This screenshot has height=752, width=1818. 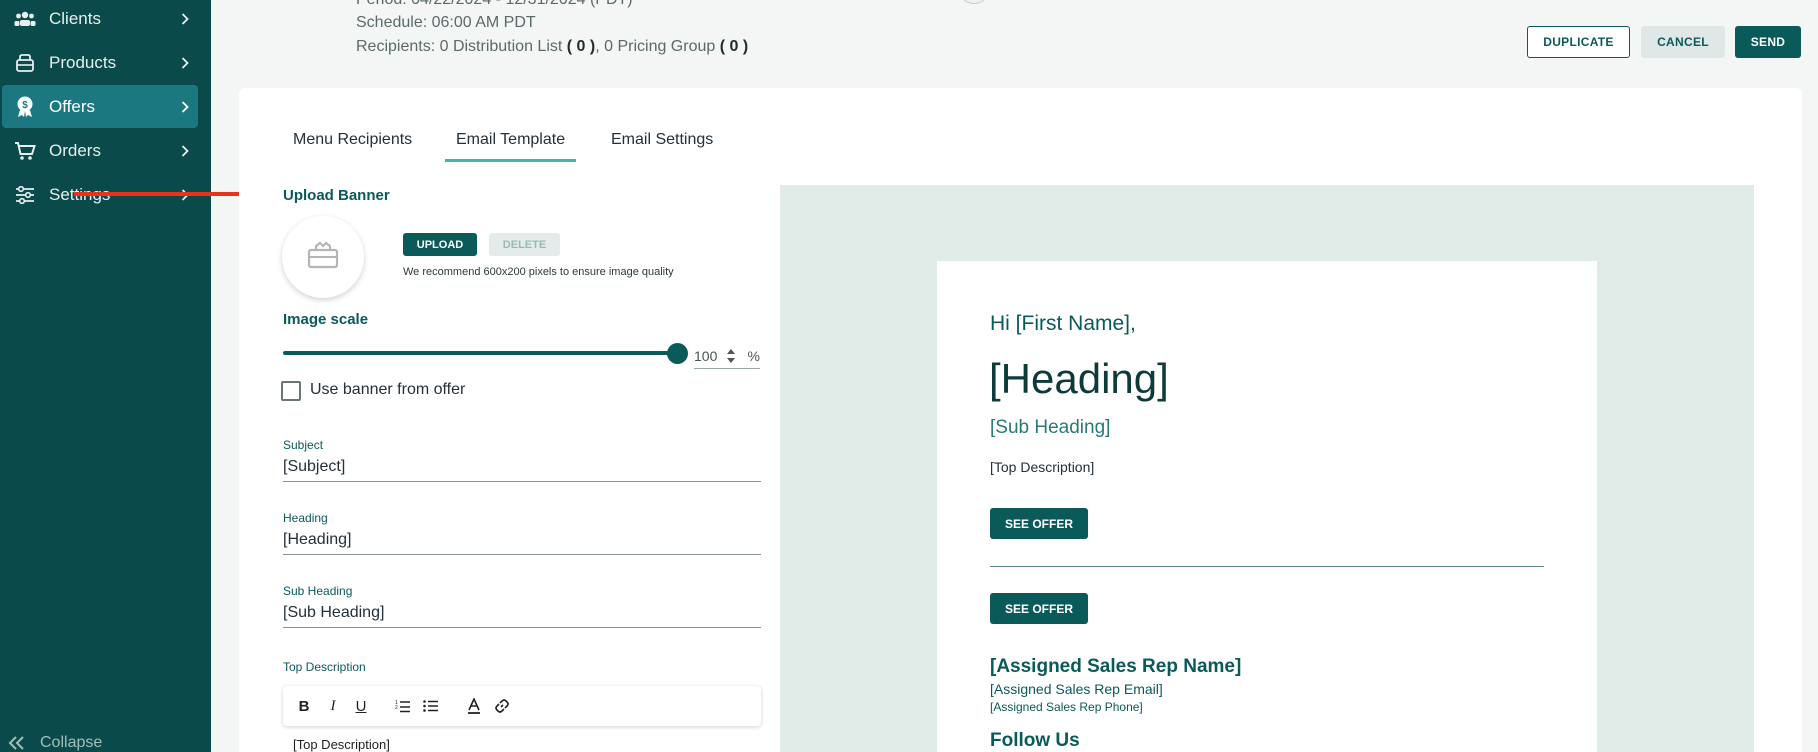 What do you see at coordinates (100, 106) in the screenshot?
I see `sidebar-item-offers: $ Offers` at bounding box center [100, 106].